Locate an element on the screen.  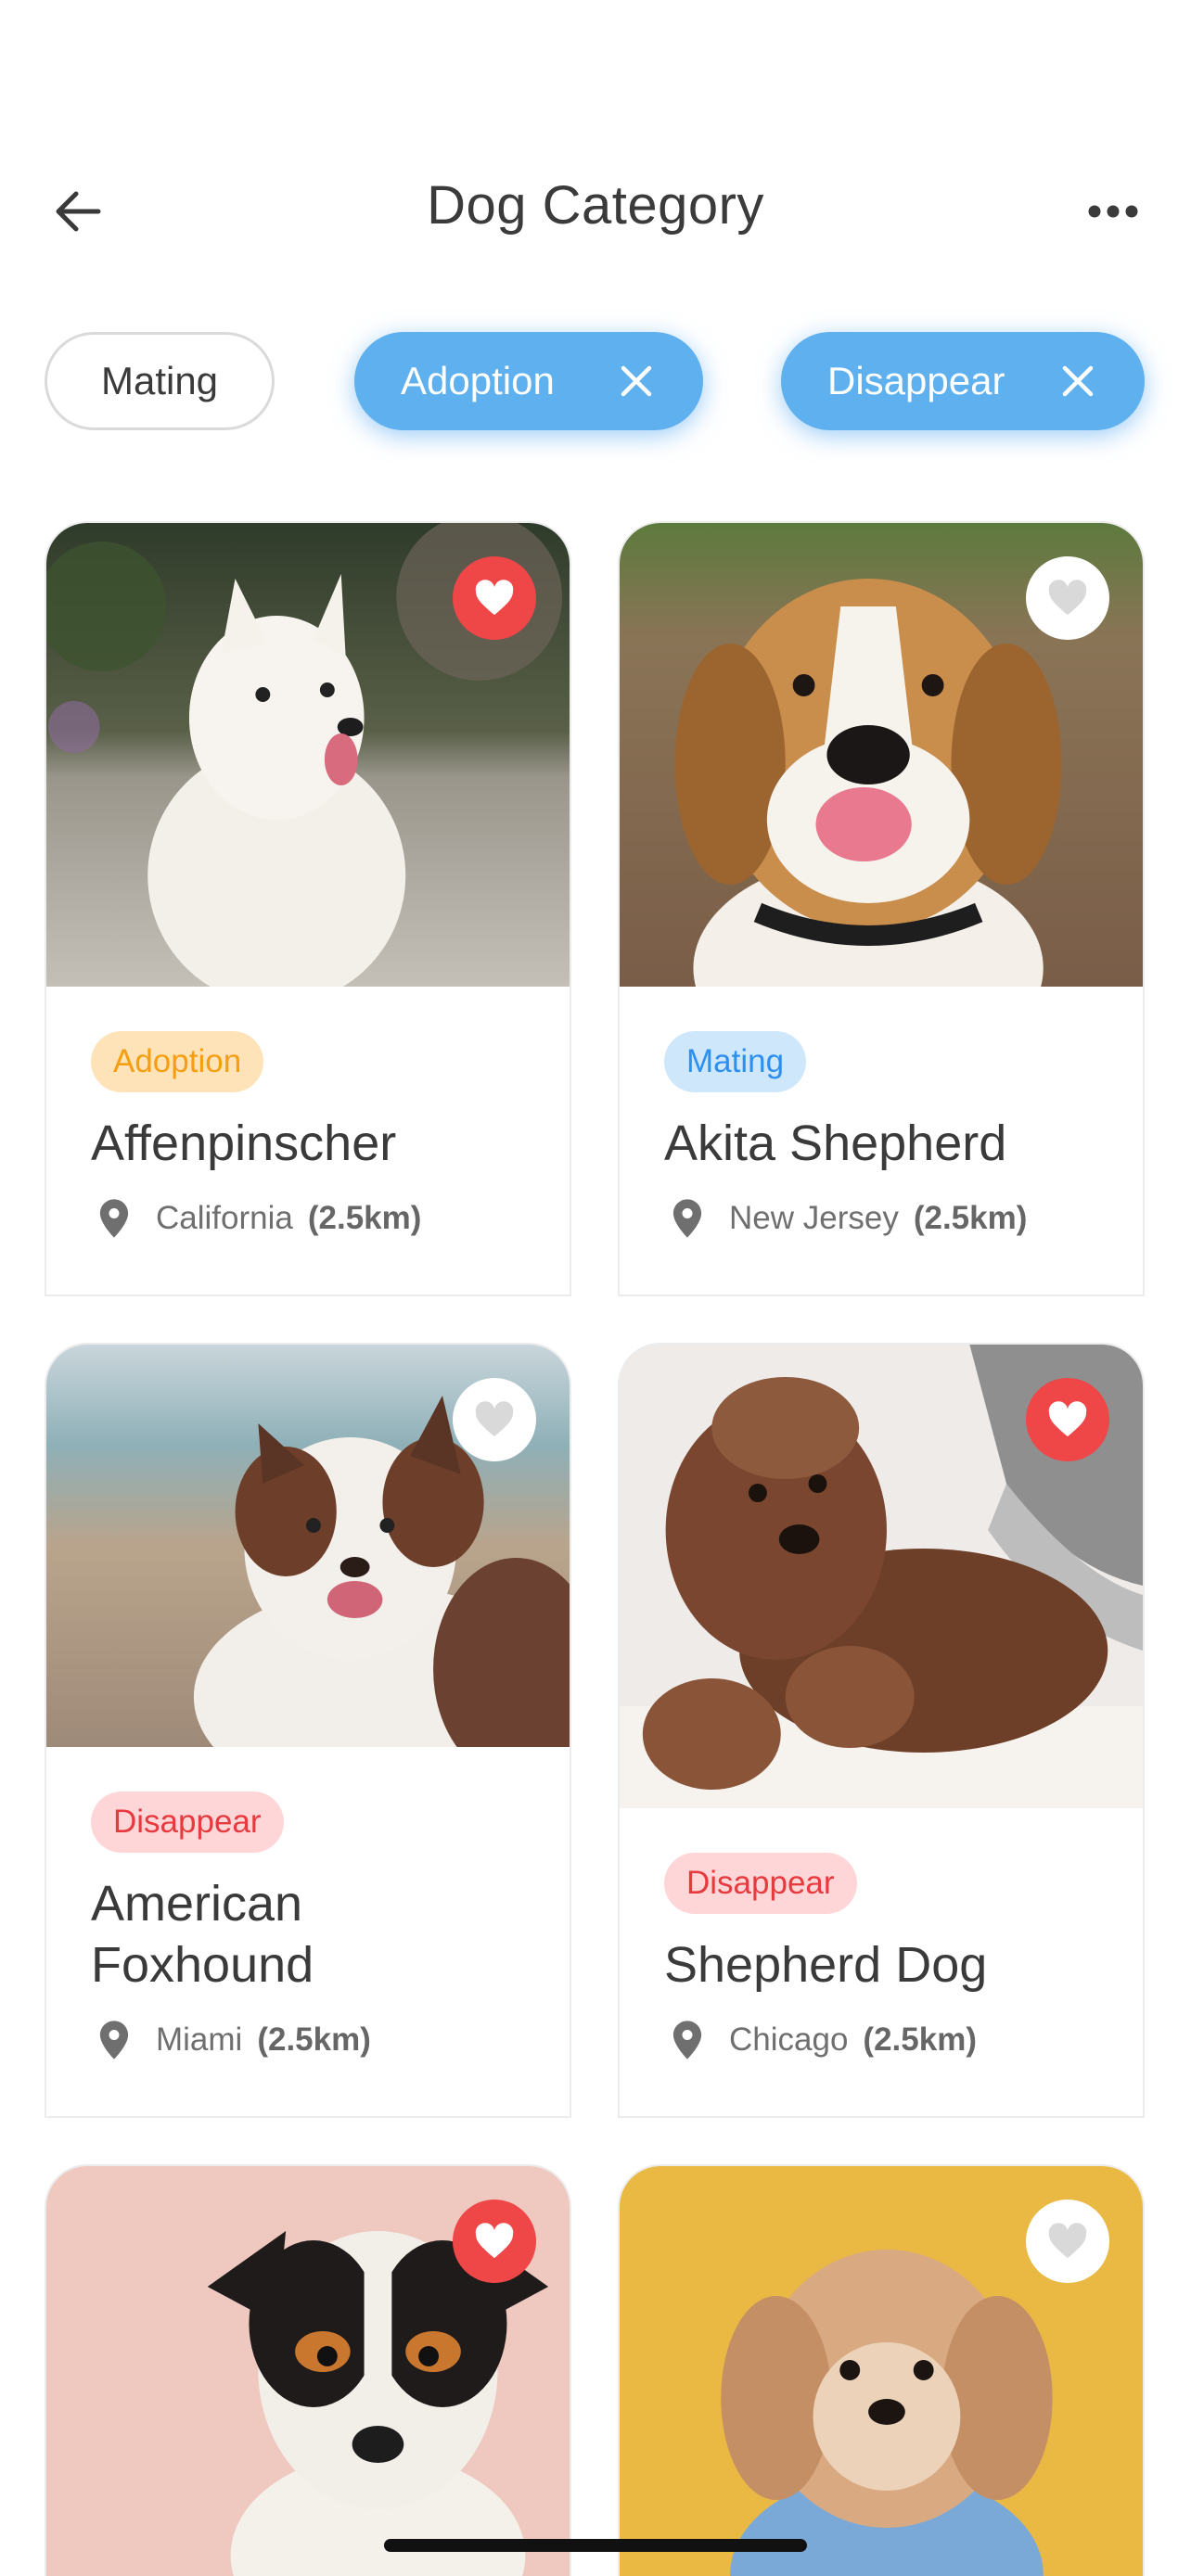
category-badge: Mating is located at coordinates (735, 1062).